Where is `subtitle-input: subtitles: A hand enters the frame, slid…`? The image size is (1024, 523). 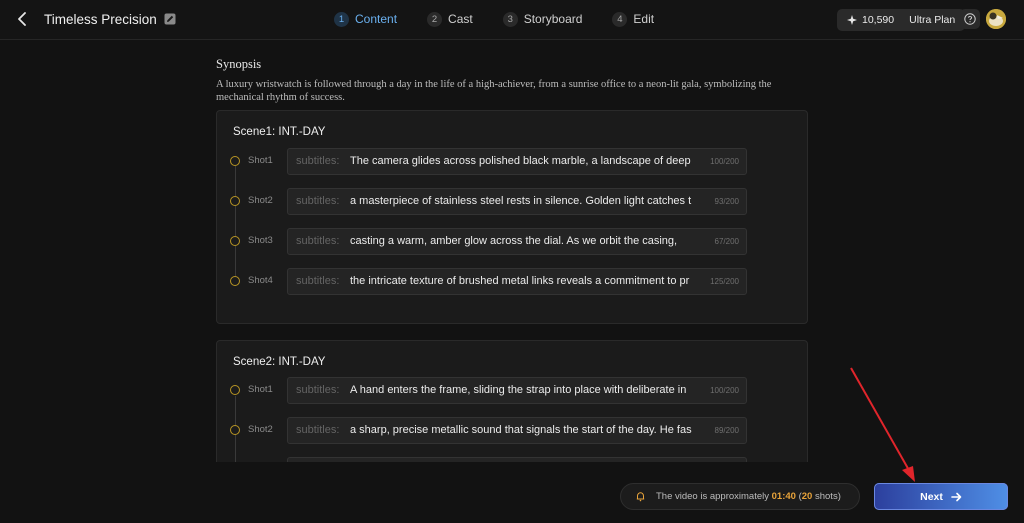 subtitle-input: subtitles: A hand enters the frame, slid… is located at coordinates (517, 390).